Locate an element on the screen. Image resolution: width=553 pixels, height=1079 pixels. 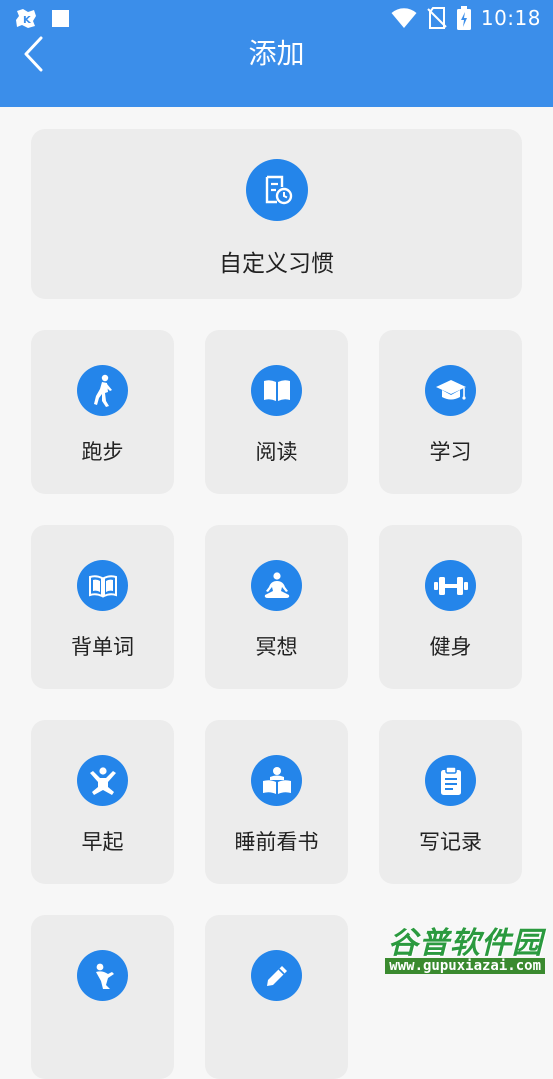
habit-label: 早起 is located at coordinates (102, 842).